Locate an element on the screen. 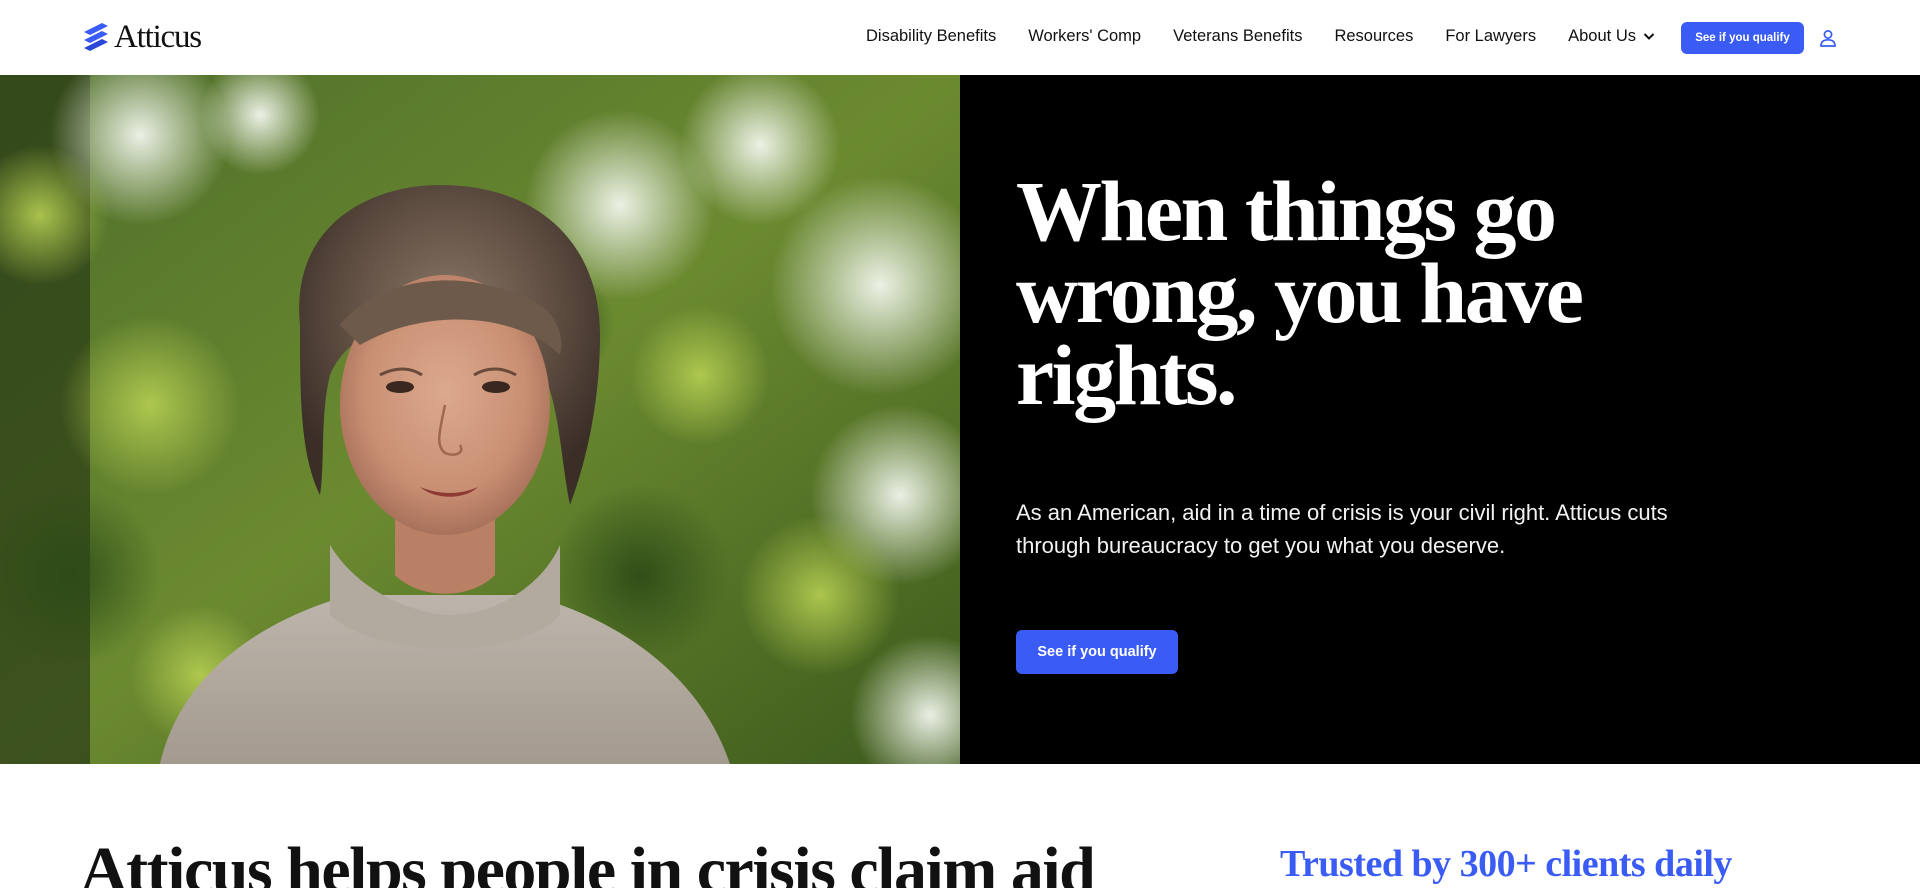  nav-label: Workers' Comp is located at coordinates (1085, 36).